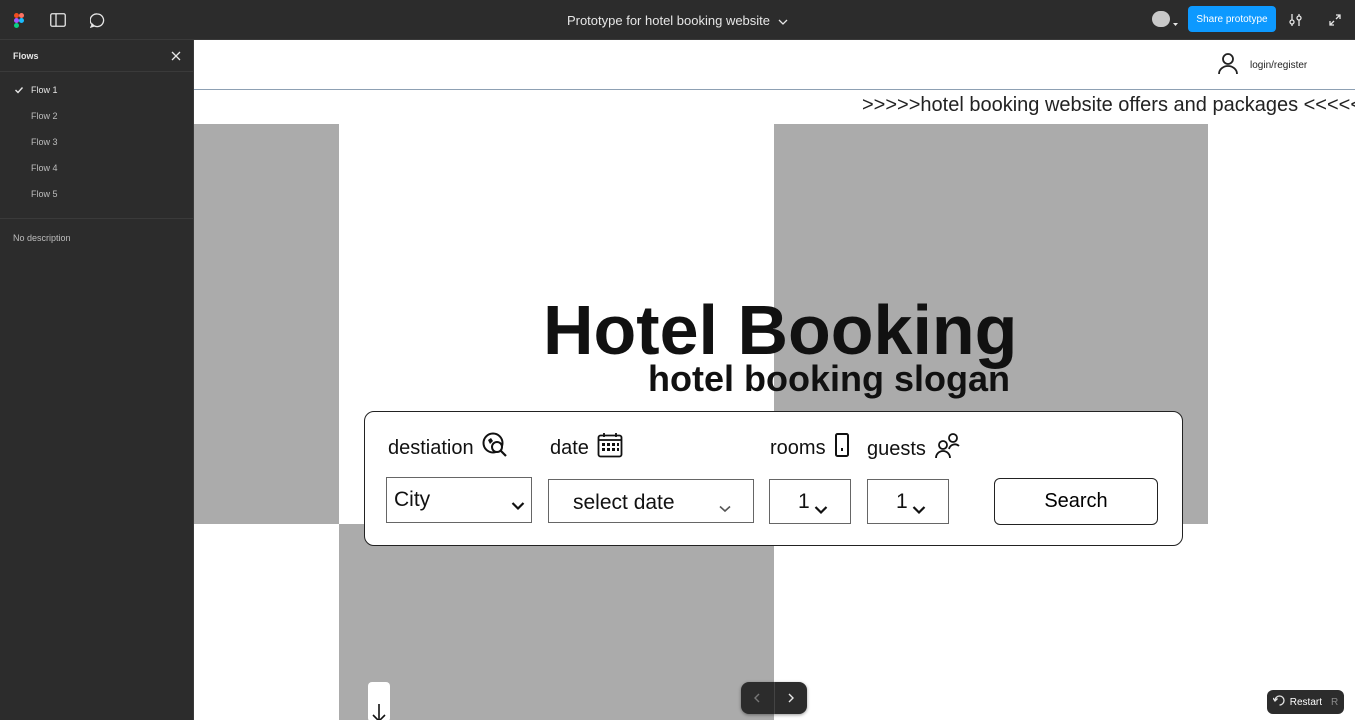 The image size is (1355, 720). I want to click on sidebar-toggle-icon, so click(58, 20).